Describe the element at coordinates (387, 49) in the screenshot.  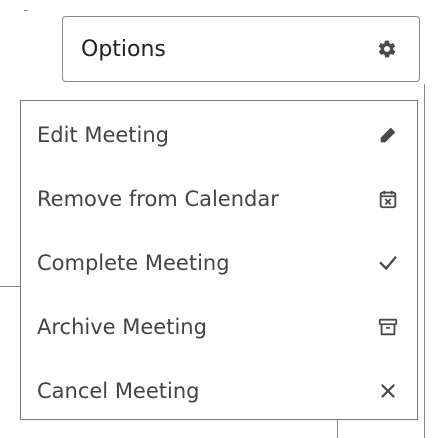
I see `gear-icon` at that location.